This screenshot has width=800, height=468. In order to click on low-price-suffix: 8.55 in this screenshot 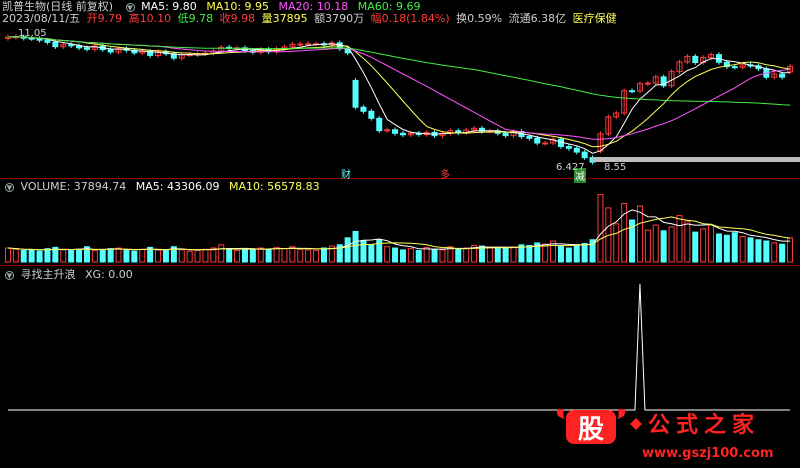, I will do `click(615, 167)`.